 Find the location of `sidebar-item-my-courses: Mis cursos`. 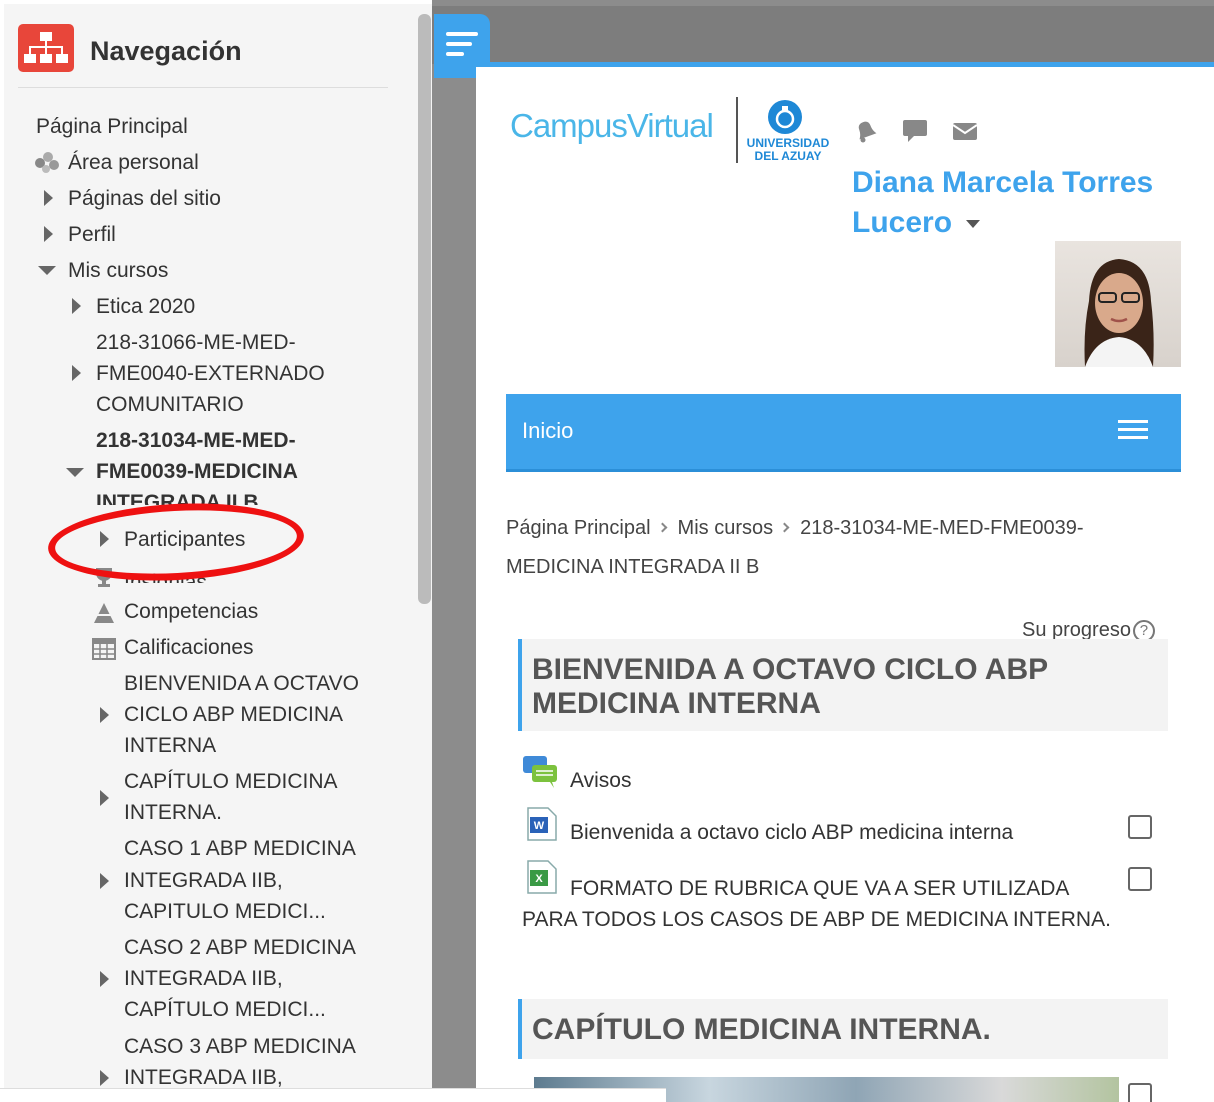

sidebar-item-my-courses: Mis cursos is located at coordinates (118, 270).